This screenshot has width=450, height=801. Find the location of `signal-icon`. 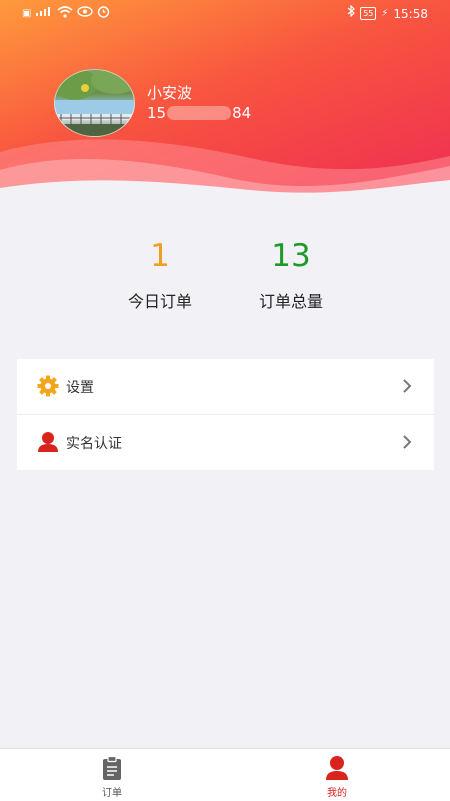

signal-icon is located at coordinates (44, 14).